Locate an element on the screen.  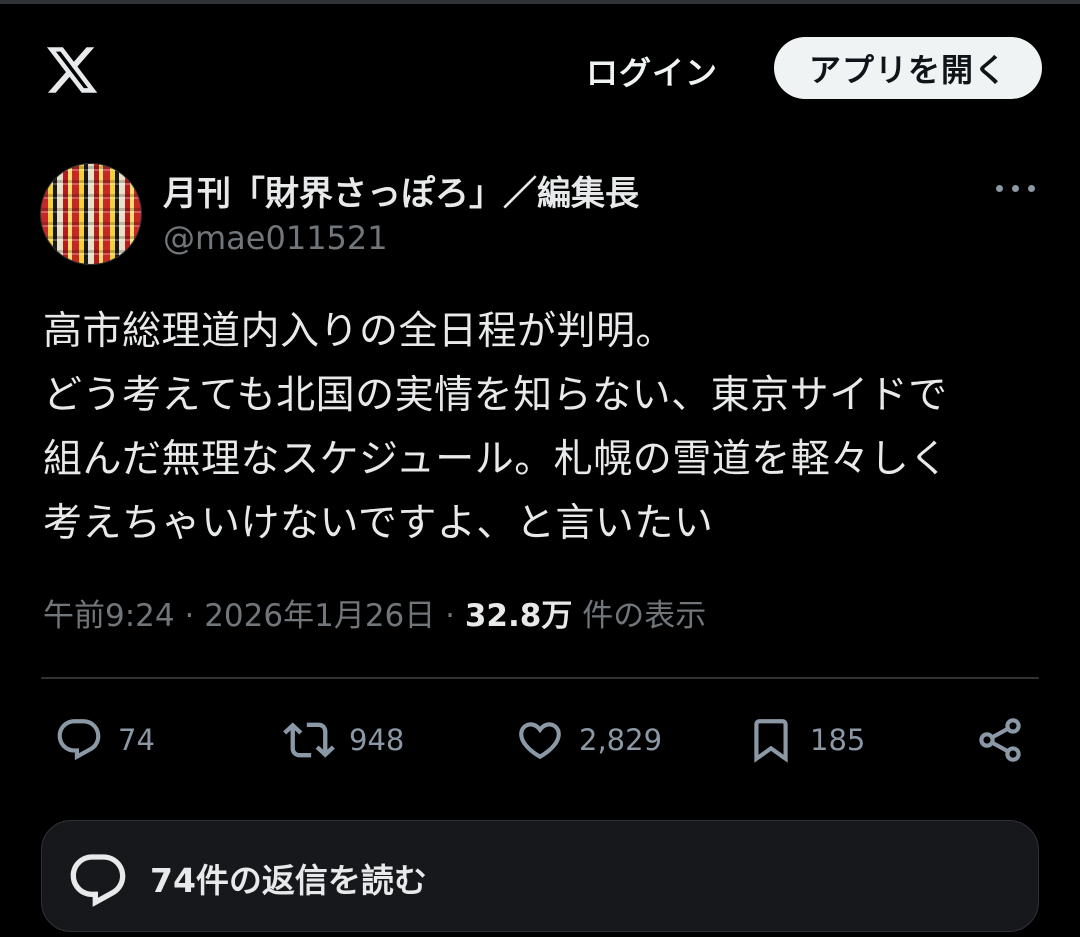
reply-count: 74 is located at coordinates (136, 740).